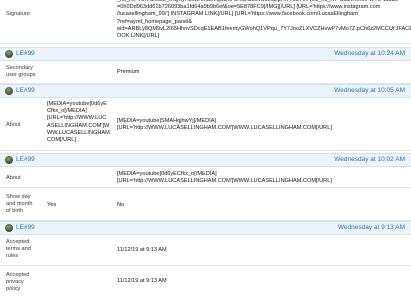  Describe the element at coordinates (52, 205) in the screenshot. I see `old-value: Yes` at that location.